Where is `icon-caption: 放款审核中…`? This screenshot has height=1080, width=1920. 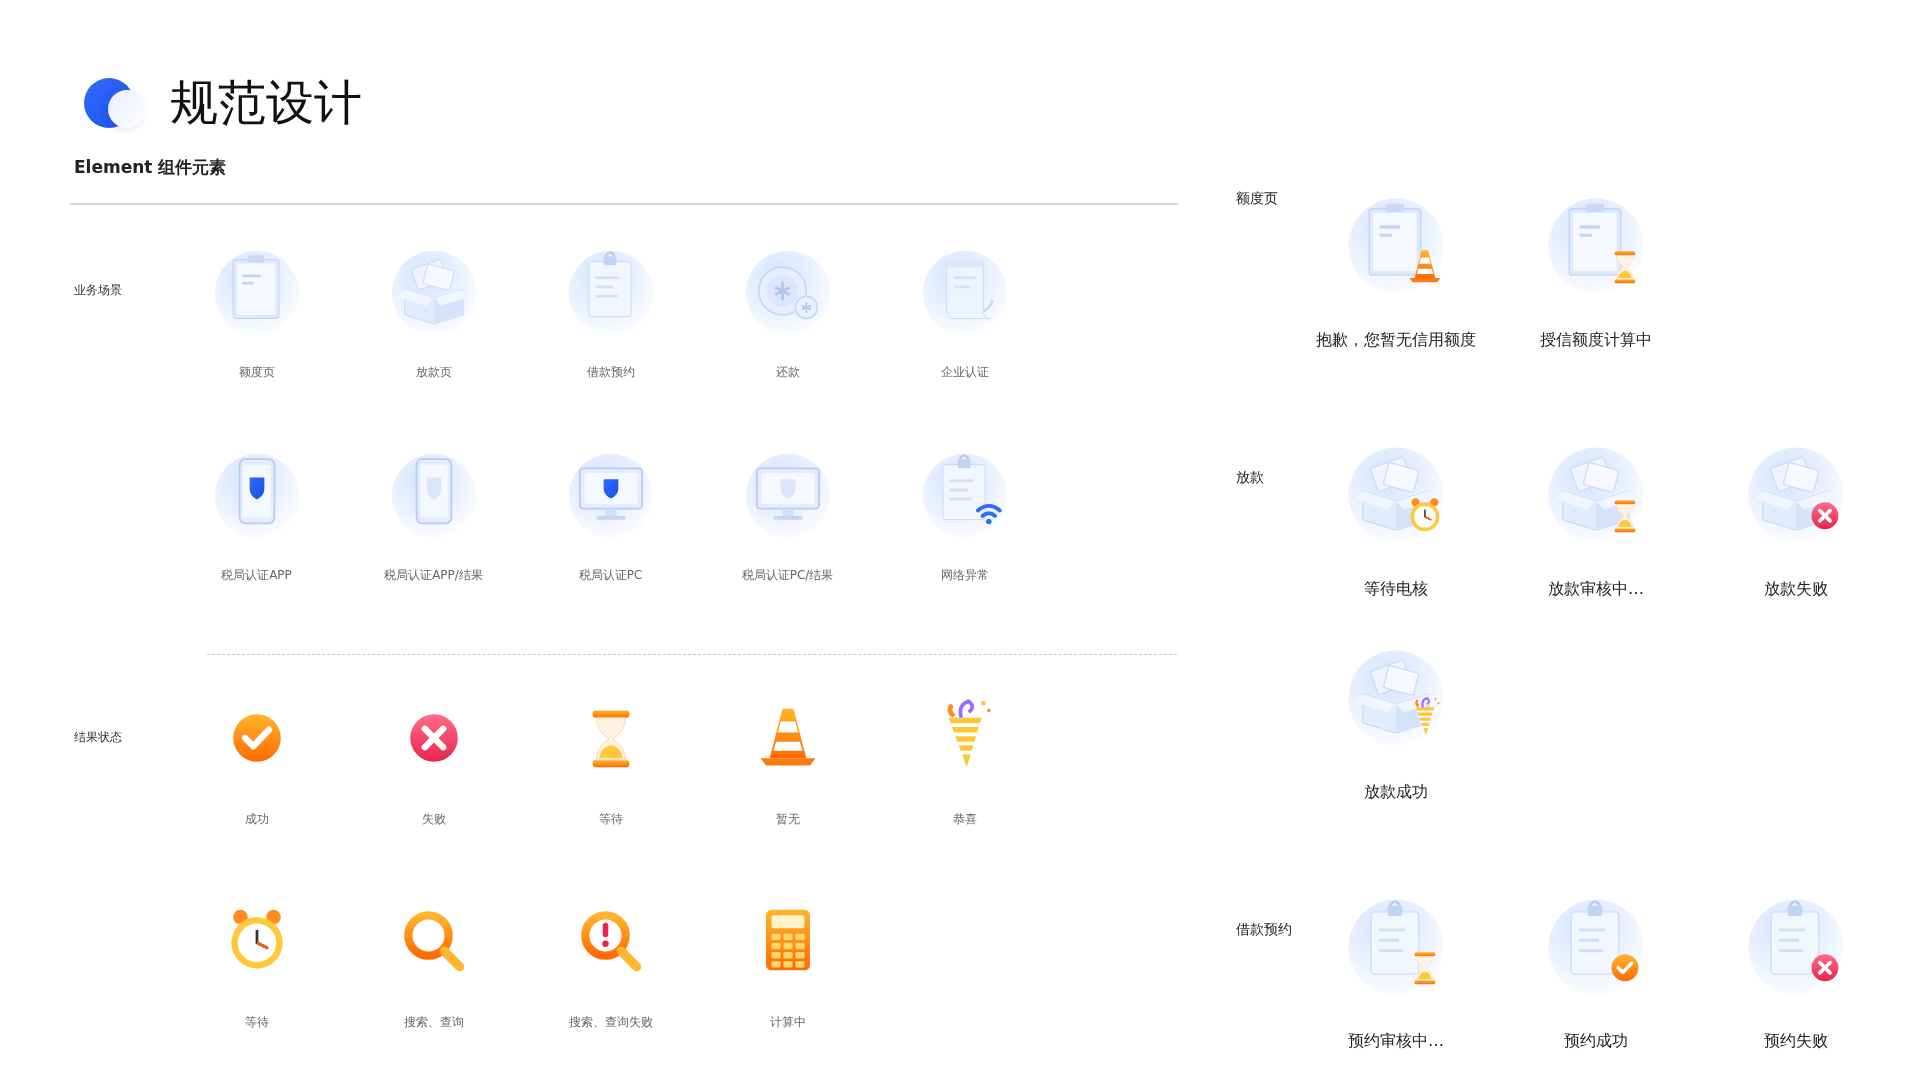 icon-caption: 放款审核中… is located at coordinates (1596, 589).